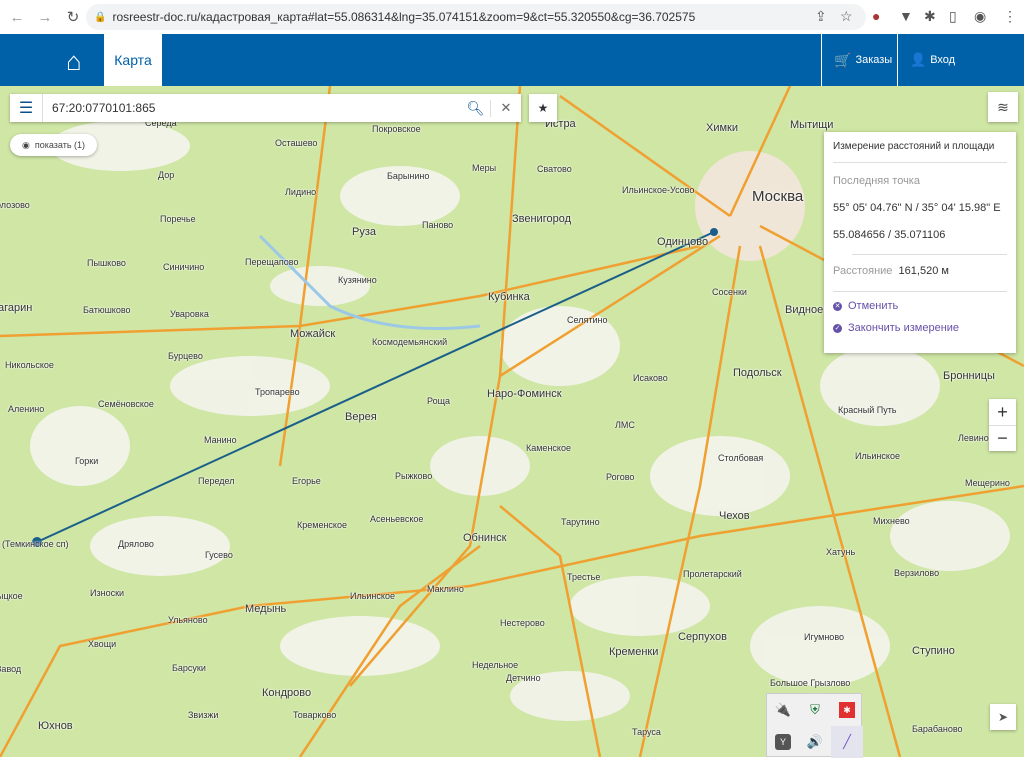  I want to click on puzzle-icon: ✱, so click(930, 16).